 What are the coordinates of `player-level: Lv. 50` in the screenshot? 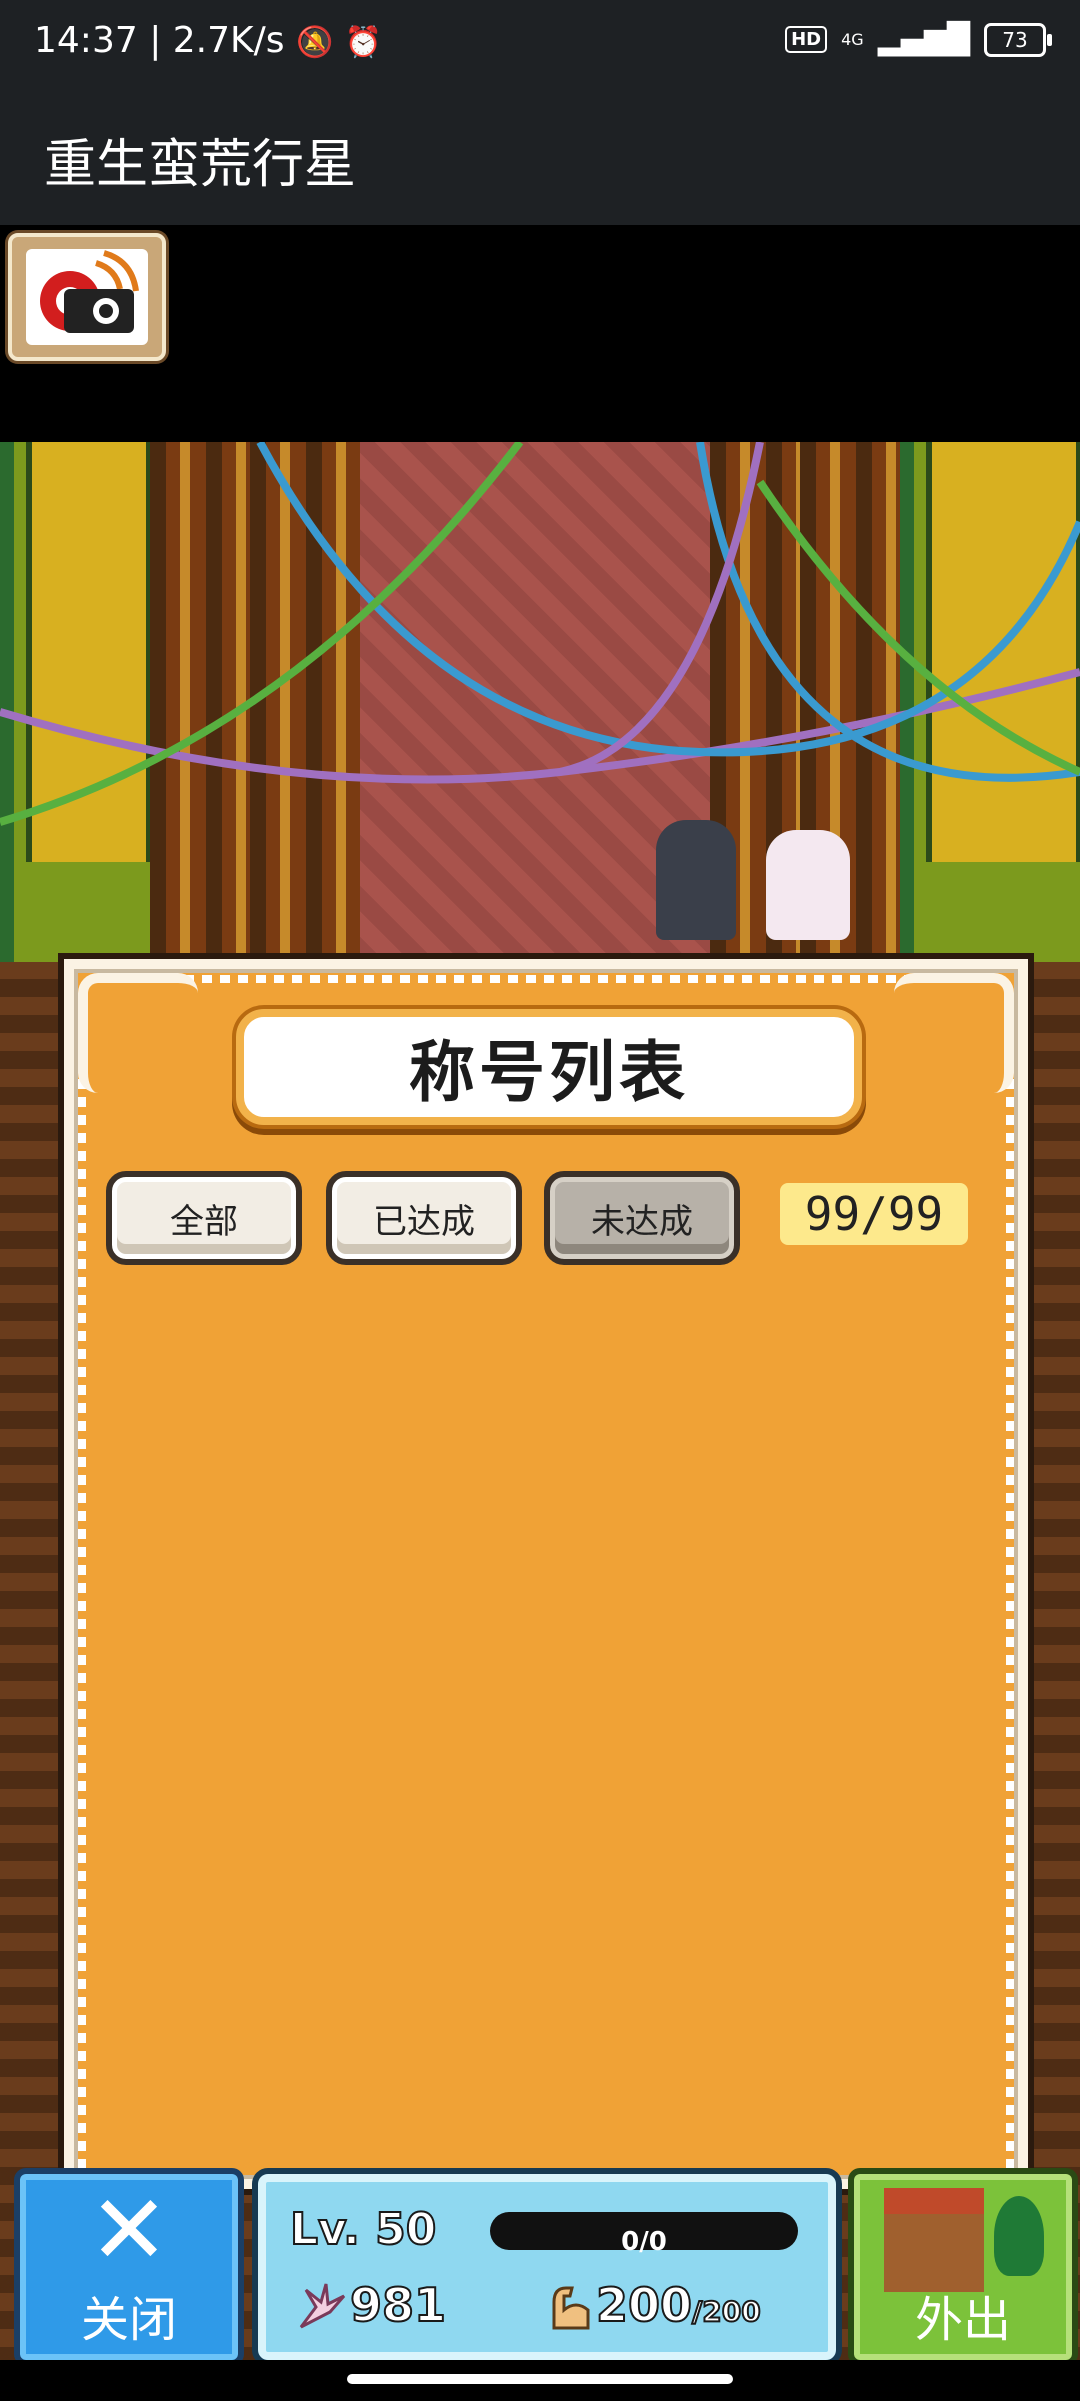 It's located at (363, 2229).